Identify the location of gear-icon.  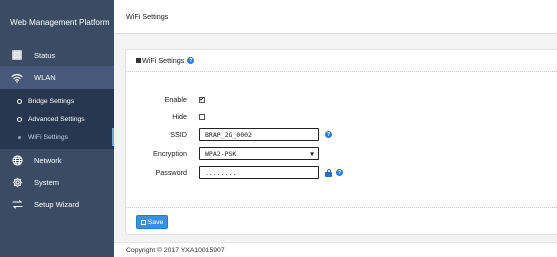
(17, 182).